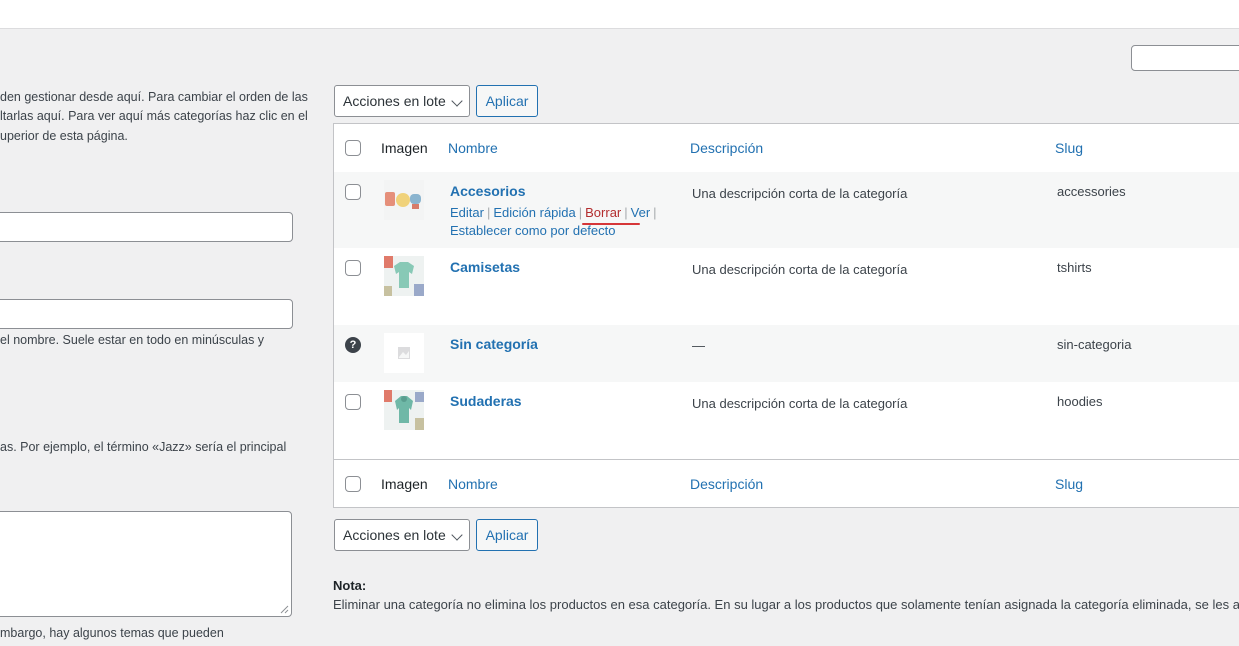 The height and width of the screenshot is (646, 1239). Describe the element at coordinates (487, 191) in the screenshot. I see `category-name-link: Accesorios` at that location.